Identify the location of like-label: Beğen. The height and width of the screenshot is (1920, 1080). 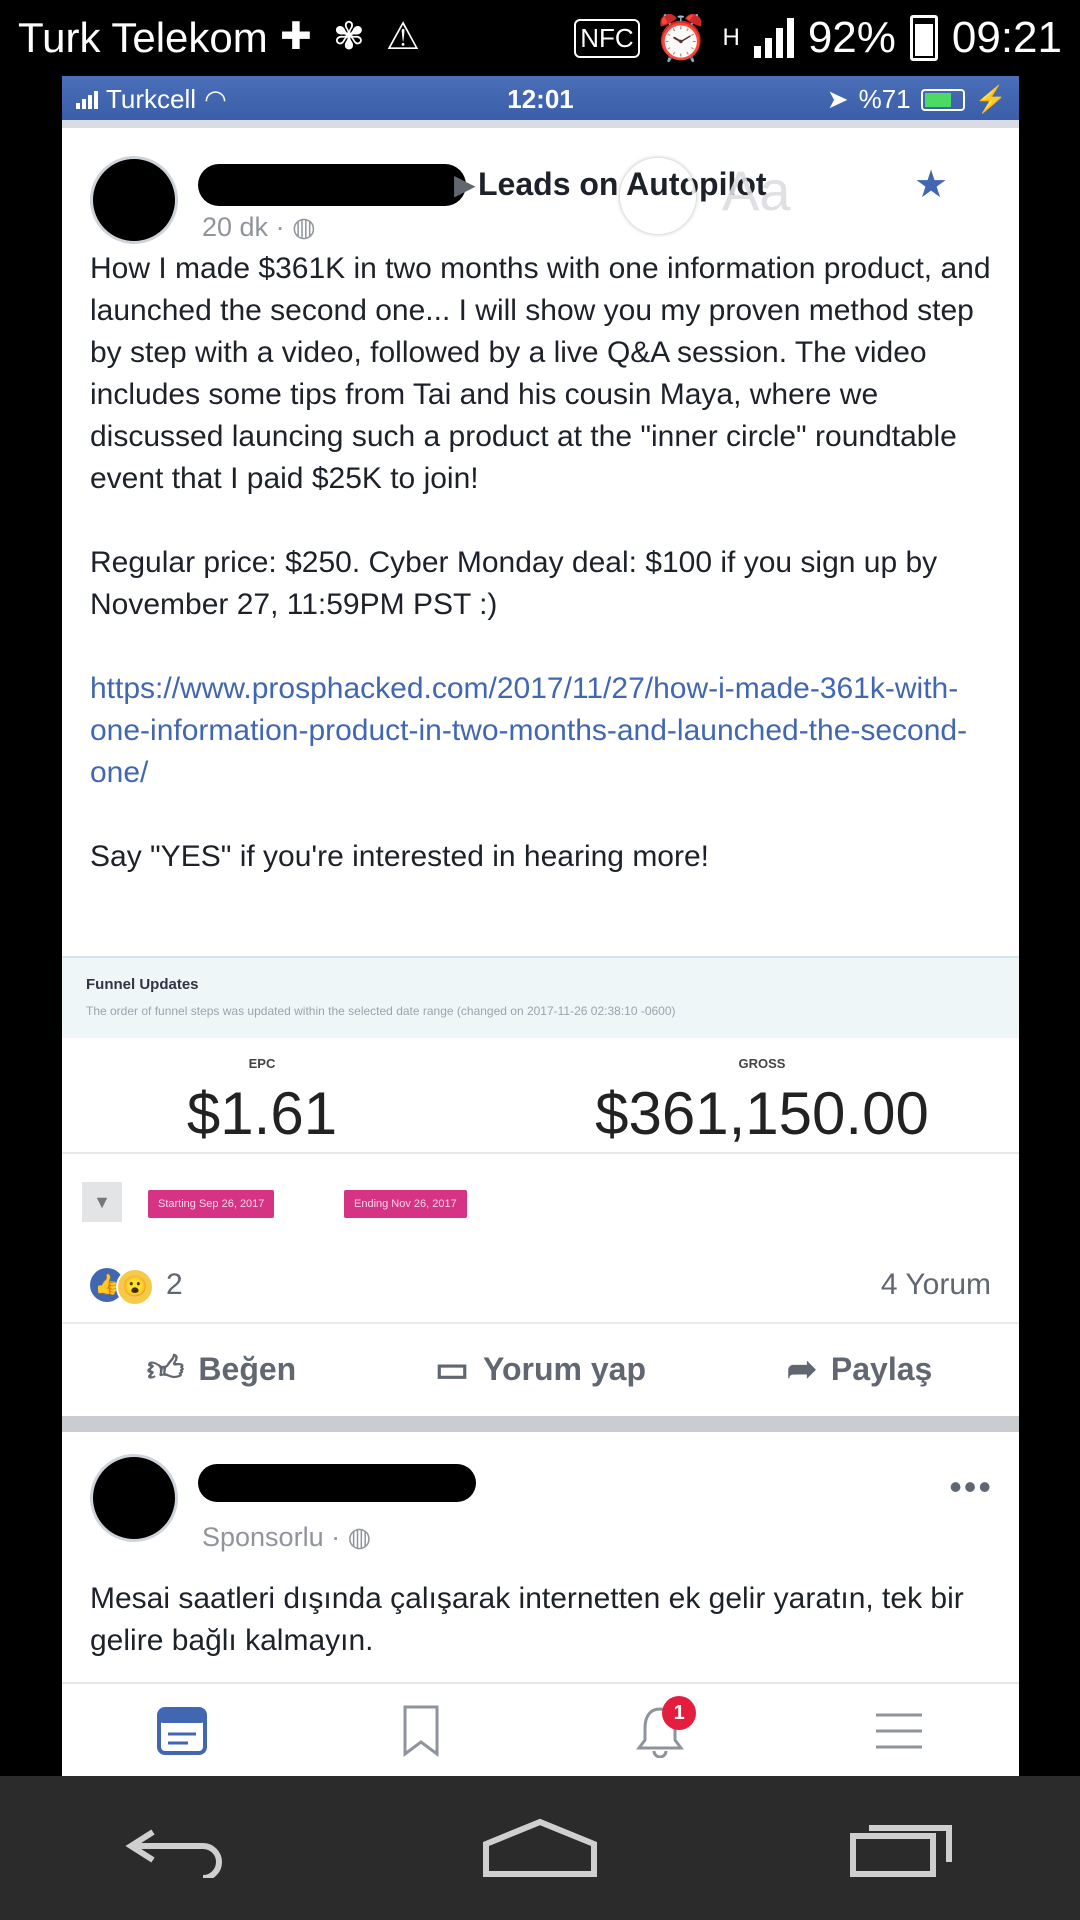
(247, 1368).